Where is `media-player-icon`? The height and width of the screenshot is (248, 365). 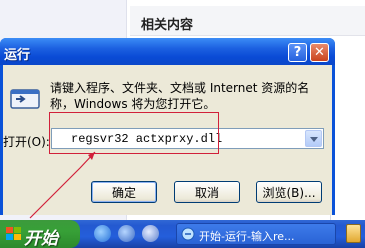
media-player-icon is located at coordinates (126, 233).